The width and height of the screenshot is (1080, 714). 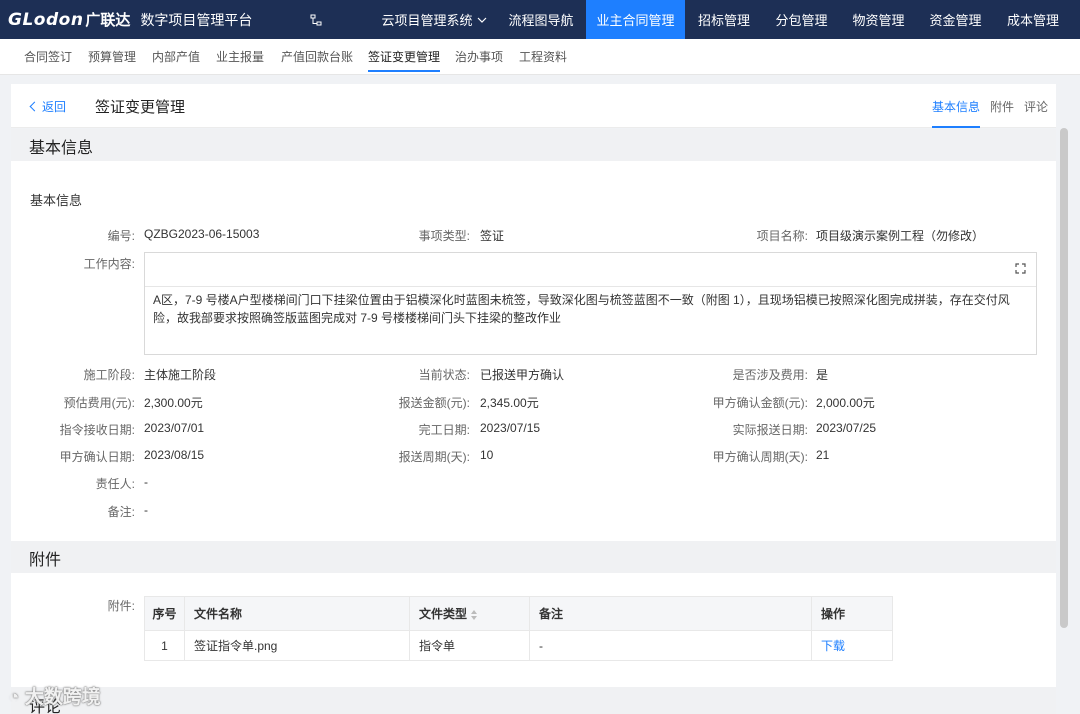 I want to click on cost-involved-label: 是否涉及费用:, so click(x=770, y=375).